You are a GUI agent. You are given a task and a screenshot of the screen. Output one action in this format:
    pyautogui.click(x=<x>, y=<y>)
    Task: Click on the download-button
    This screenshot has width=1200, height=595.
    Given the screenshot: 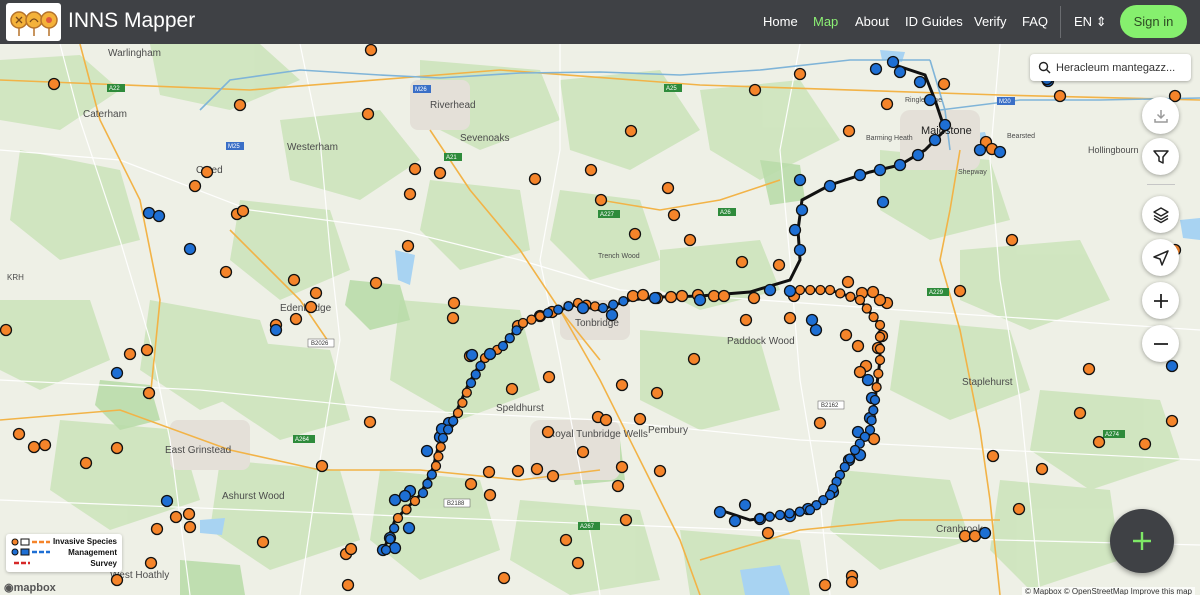 What is the action you would take?
    pyautogui.click(x=1160, y=115)
    